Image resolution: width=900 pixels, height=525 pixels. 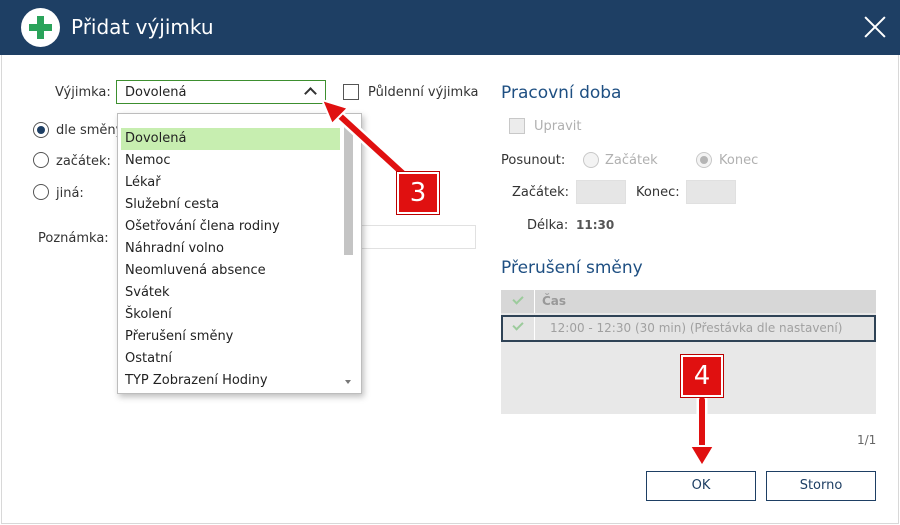 I want to click on callout-3: 3, so click(x=418, y=193).